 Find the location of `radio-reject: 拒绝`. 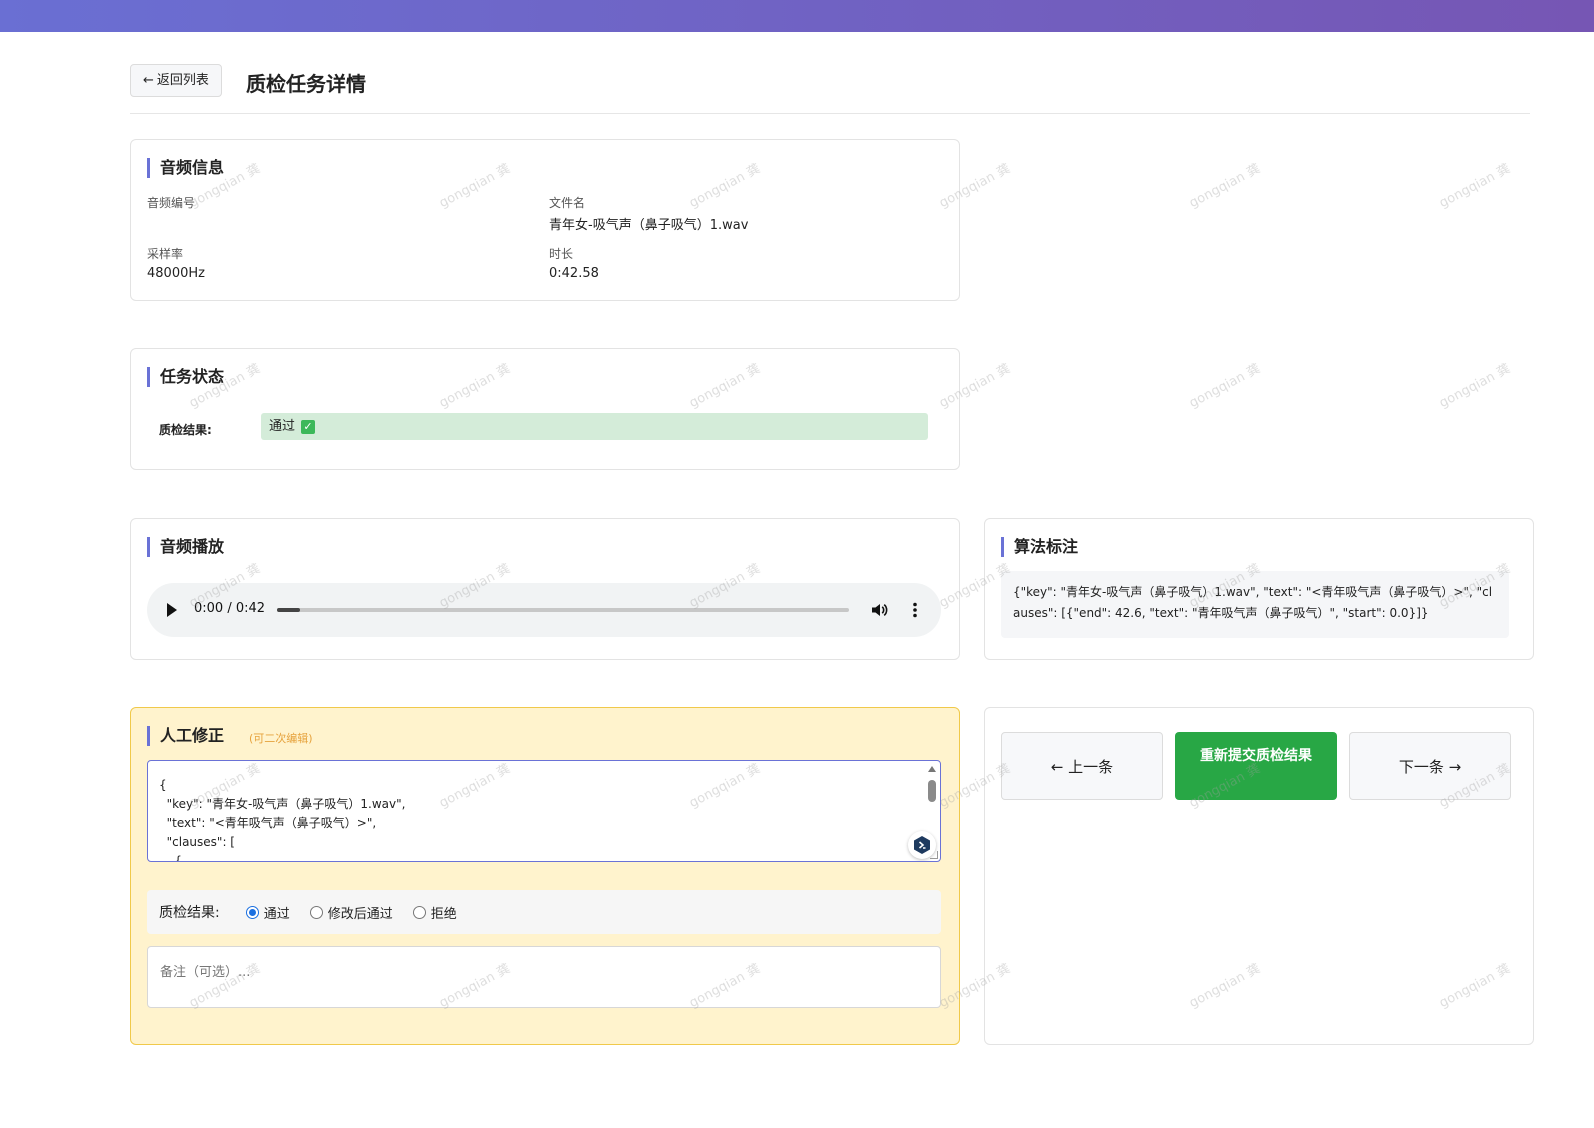

radio-reject: 拒绝 is located at coordinates (434, 912).